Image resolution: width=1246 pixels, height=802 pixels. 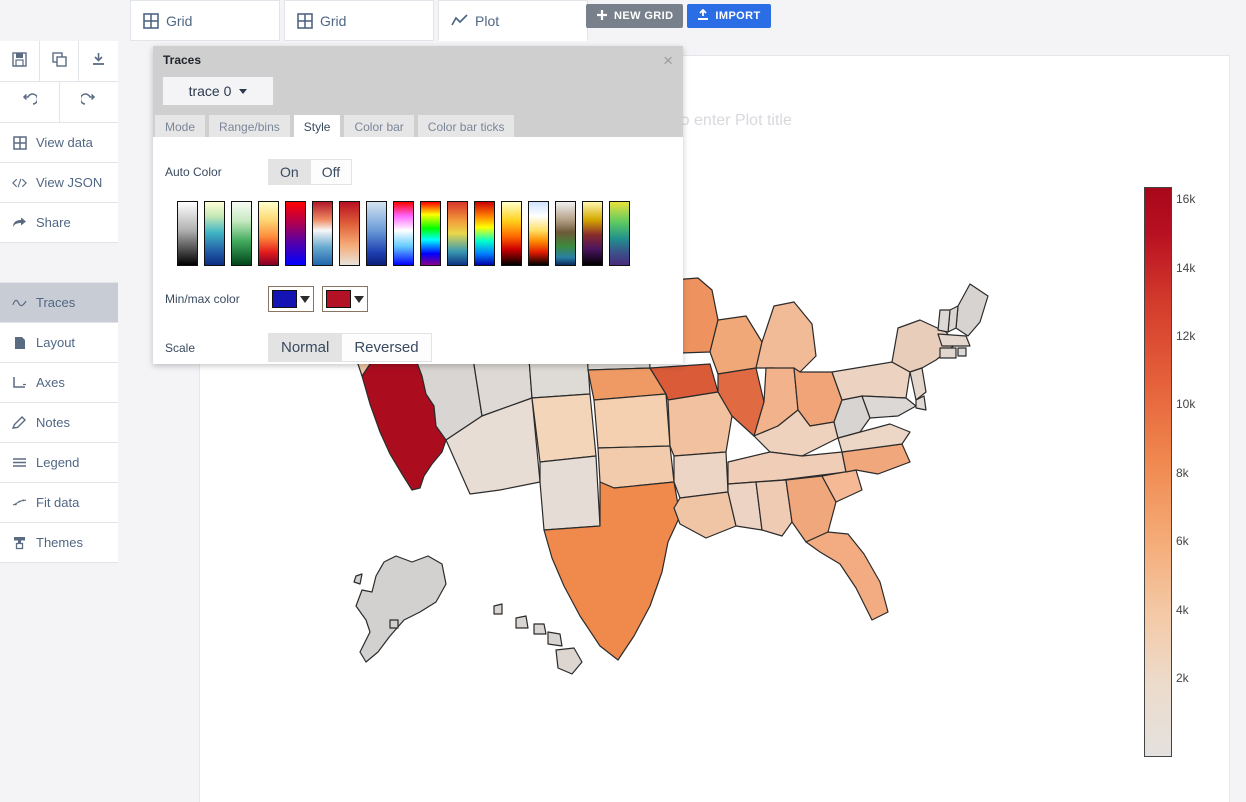 I want to click on pencil-icon, so click(x=19, y=422).